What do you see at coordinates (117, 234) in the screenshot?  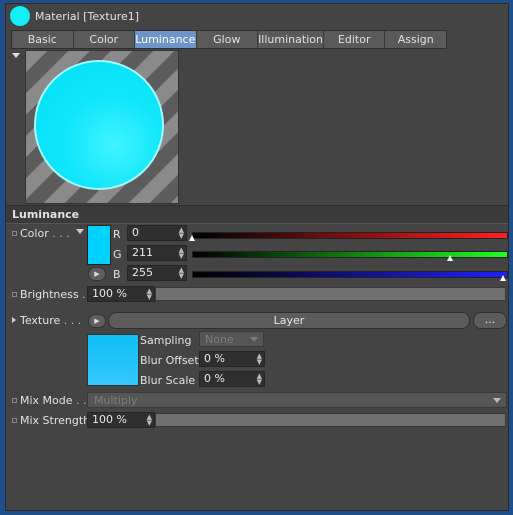 I see `r-label: R` at bounding box center [117, 234].